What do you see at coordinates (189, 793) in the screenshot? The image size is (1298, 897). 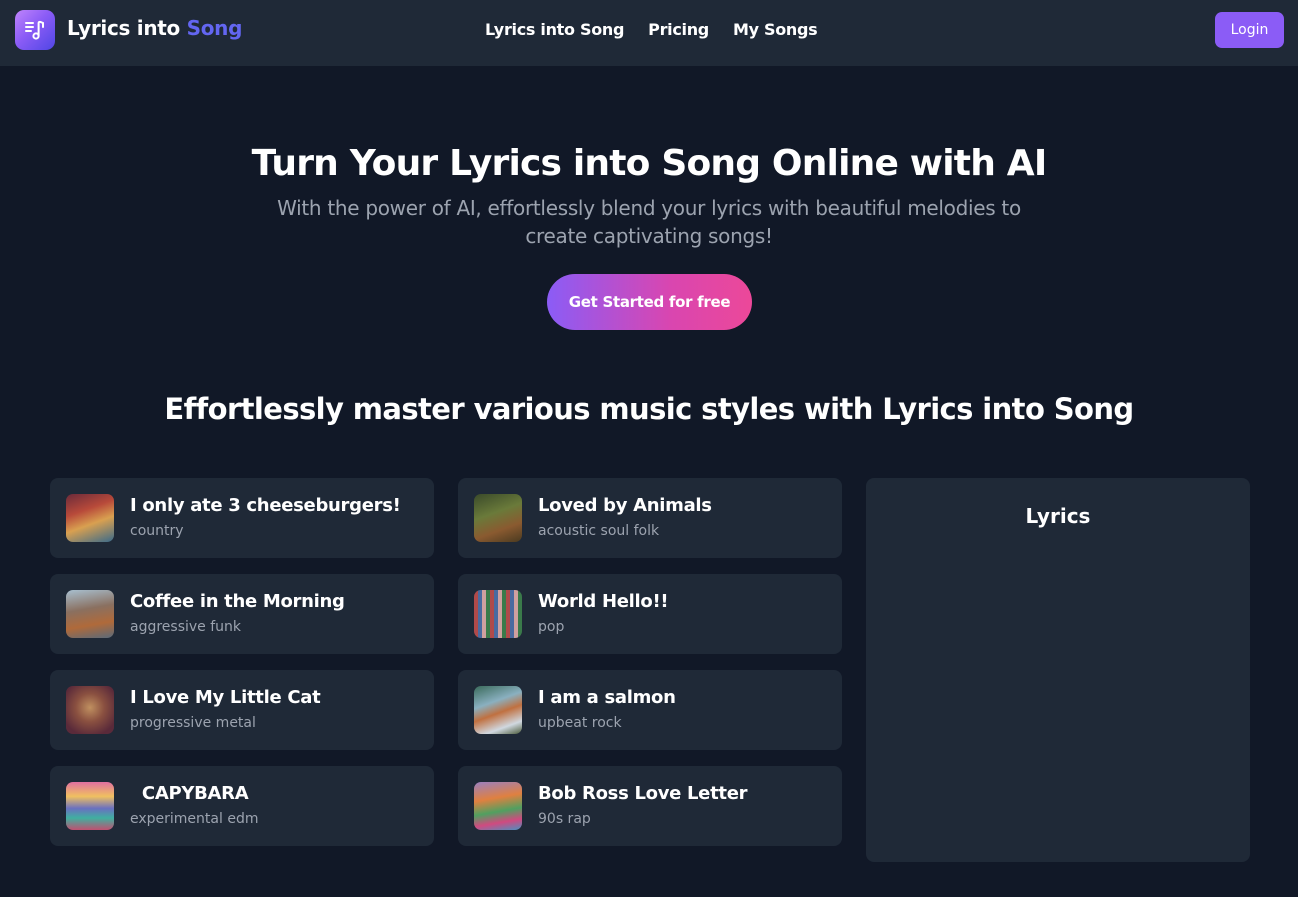 I see `song-title: CAPYBARA` at bounding box center [189, 793].